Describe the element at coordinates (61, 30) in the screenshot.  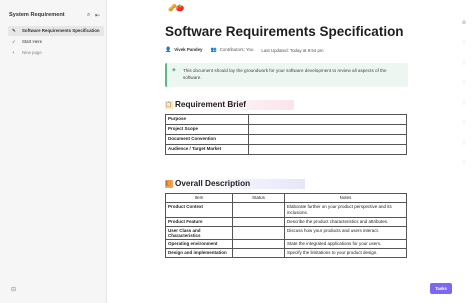
I see `sidebar-item-label: Software Requirements Specification` at that location.